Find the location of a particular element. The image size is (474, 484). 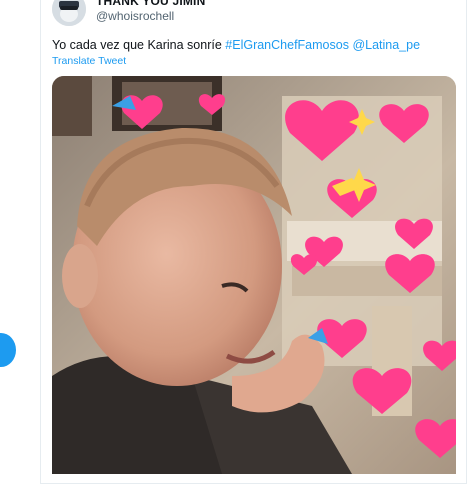

mention-link: @Latina_pe is located at coordinates (386, 45).